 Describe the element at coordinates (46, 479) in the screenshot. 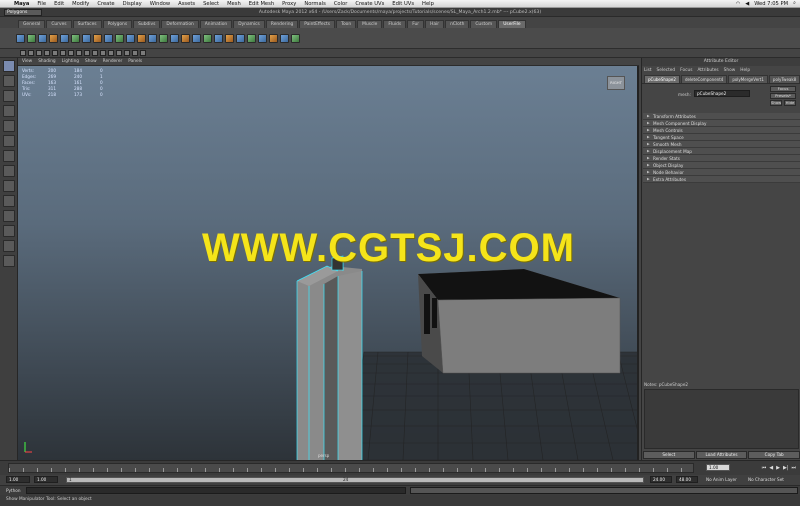

I see `range-inner-start-field: 1.00` at that location.